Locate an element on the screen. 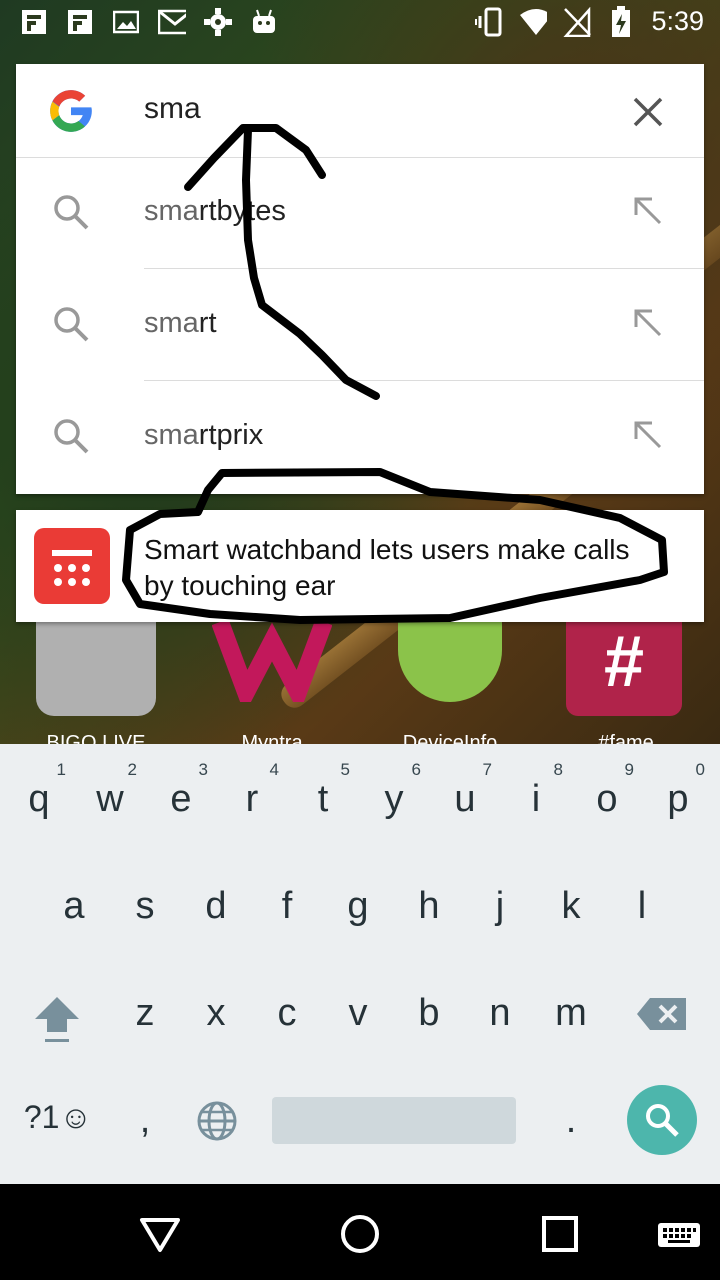 This screenshot has width=720, height=1280. wifi-icon is located at coordinates (533, 22).